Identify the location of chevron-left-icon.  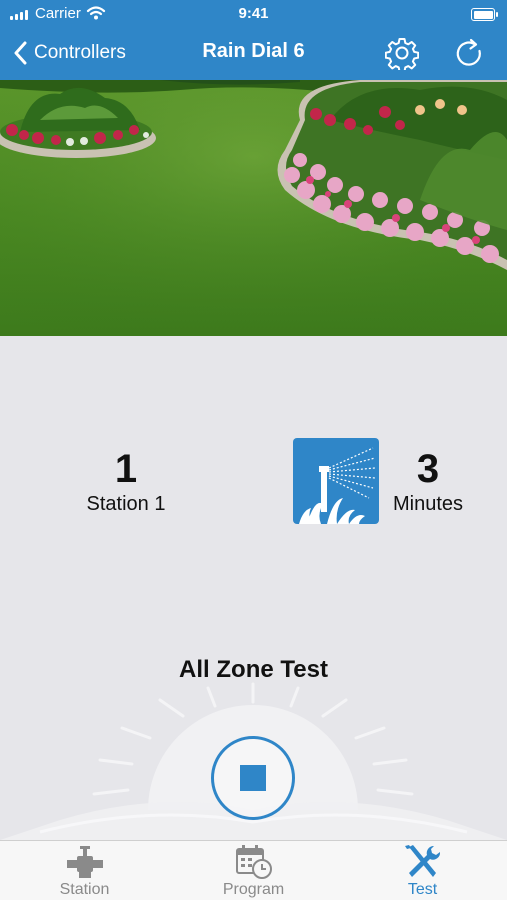
(20, 53).